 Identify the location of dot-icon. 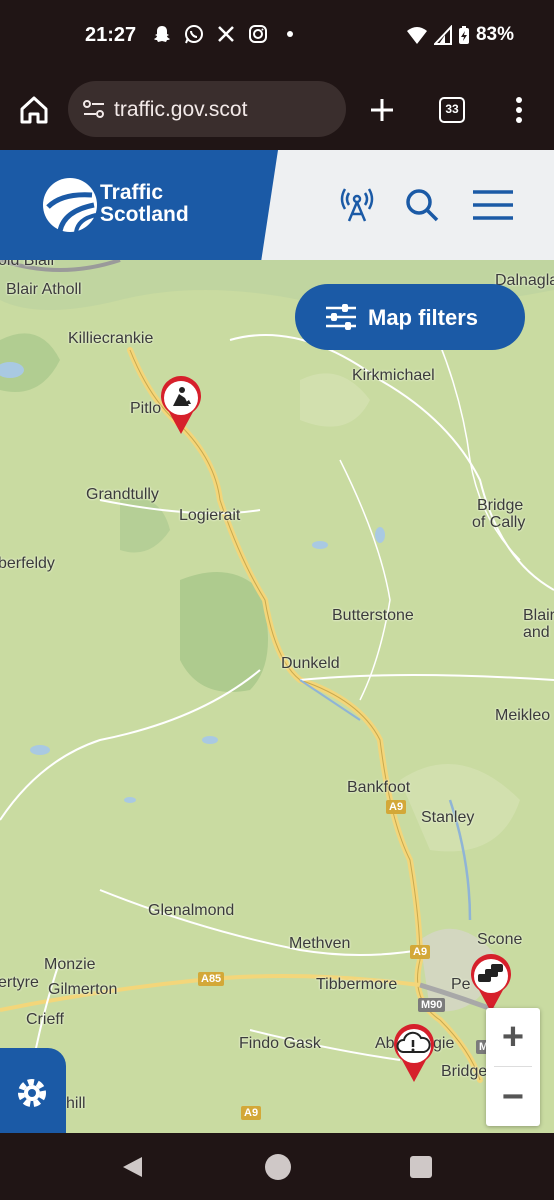
(290, 34).